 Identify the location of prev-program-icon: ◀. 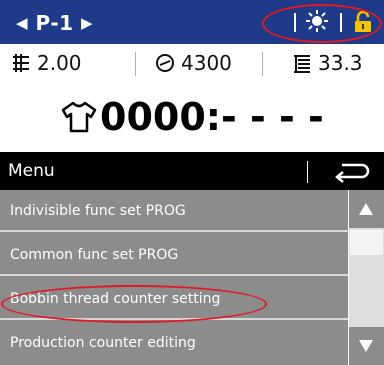
(22, 23).